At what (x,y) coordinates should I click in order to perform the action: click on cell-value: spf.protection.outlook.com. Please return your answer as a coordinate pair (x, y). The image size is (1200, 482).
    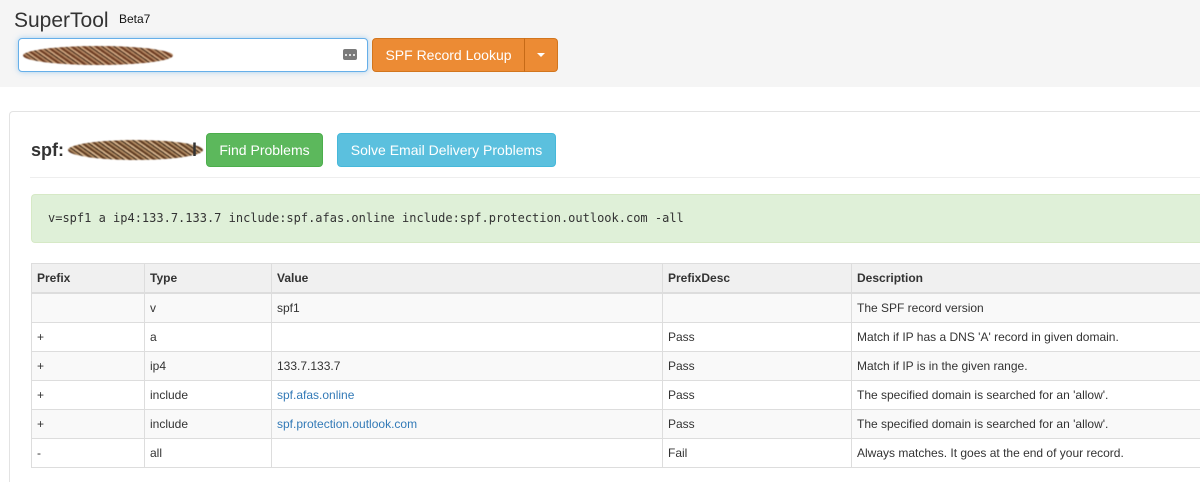
    Looking at the image, I should click on (467, 424).